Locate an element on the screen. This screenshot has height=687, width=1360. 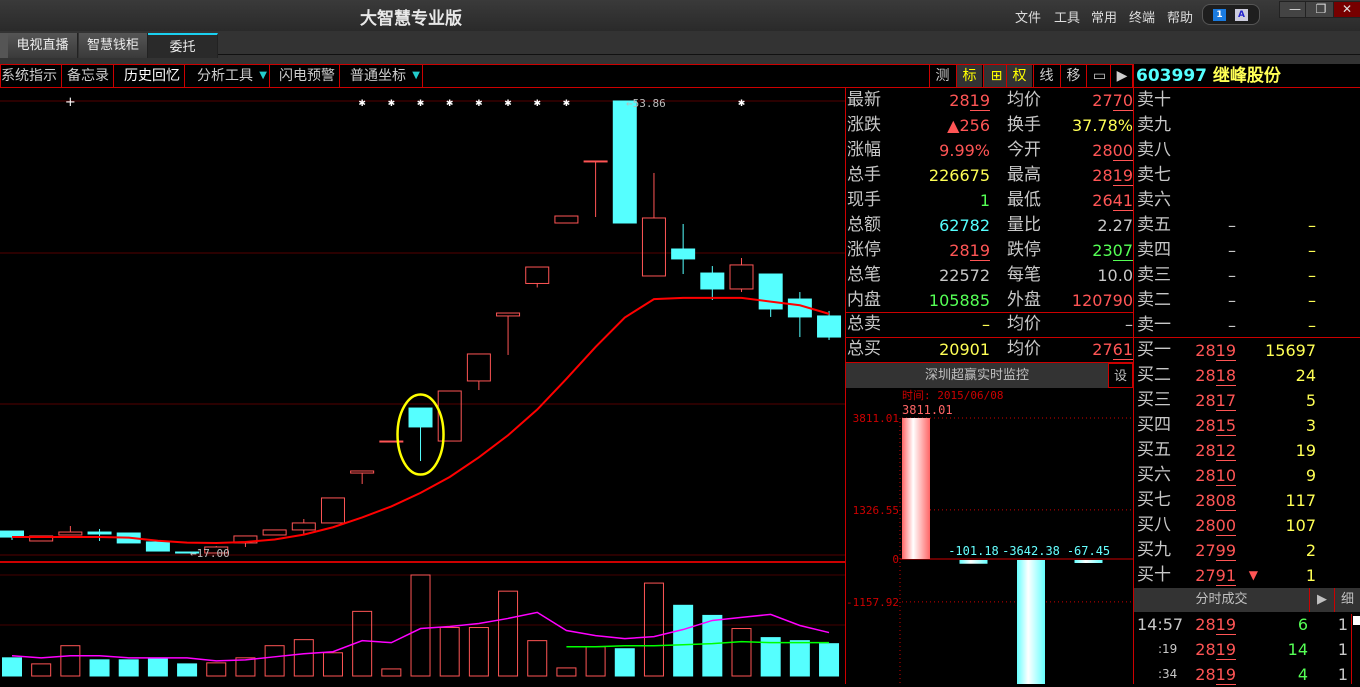
ask-label: 卖八 is located at coordinates (1154, 150).